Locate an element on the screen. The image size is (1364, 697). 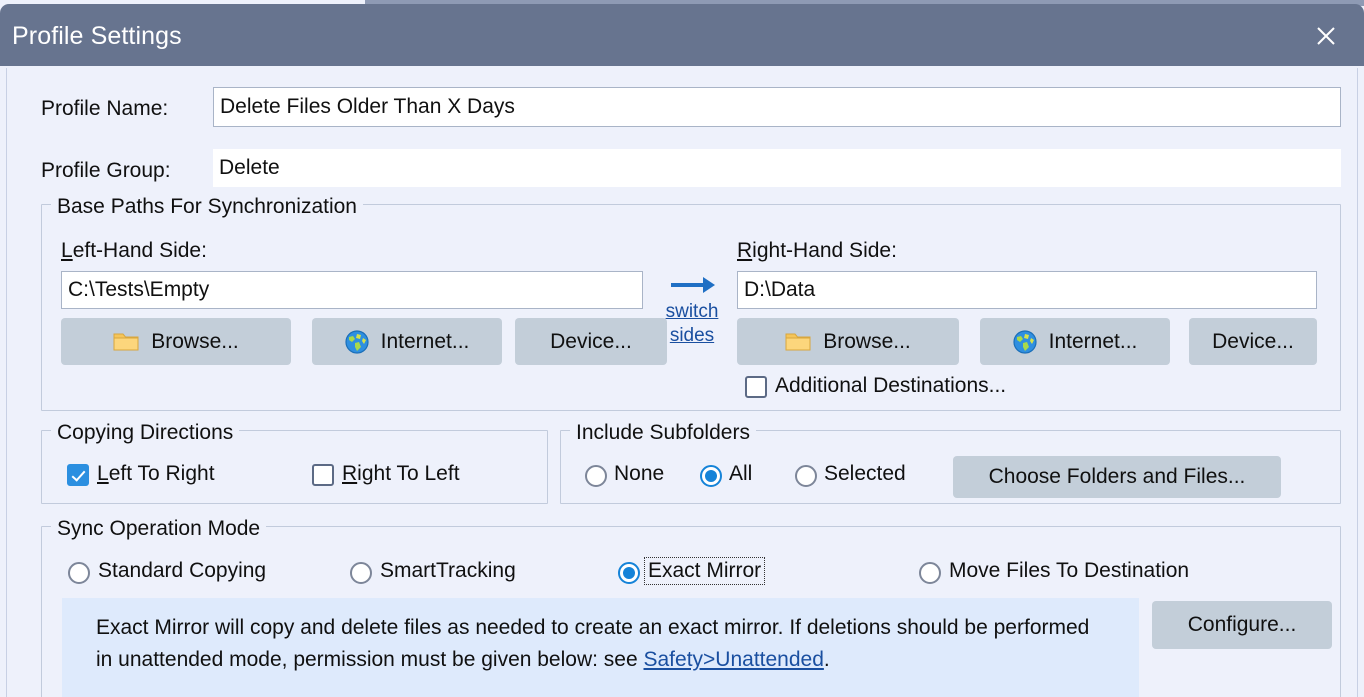
additional-destinations-checkbox is located at coordinates (756, 387).